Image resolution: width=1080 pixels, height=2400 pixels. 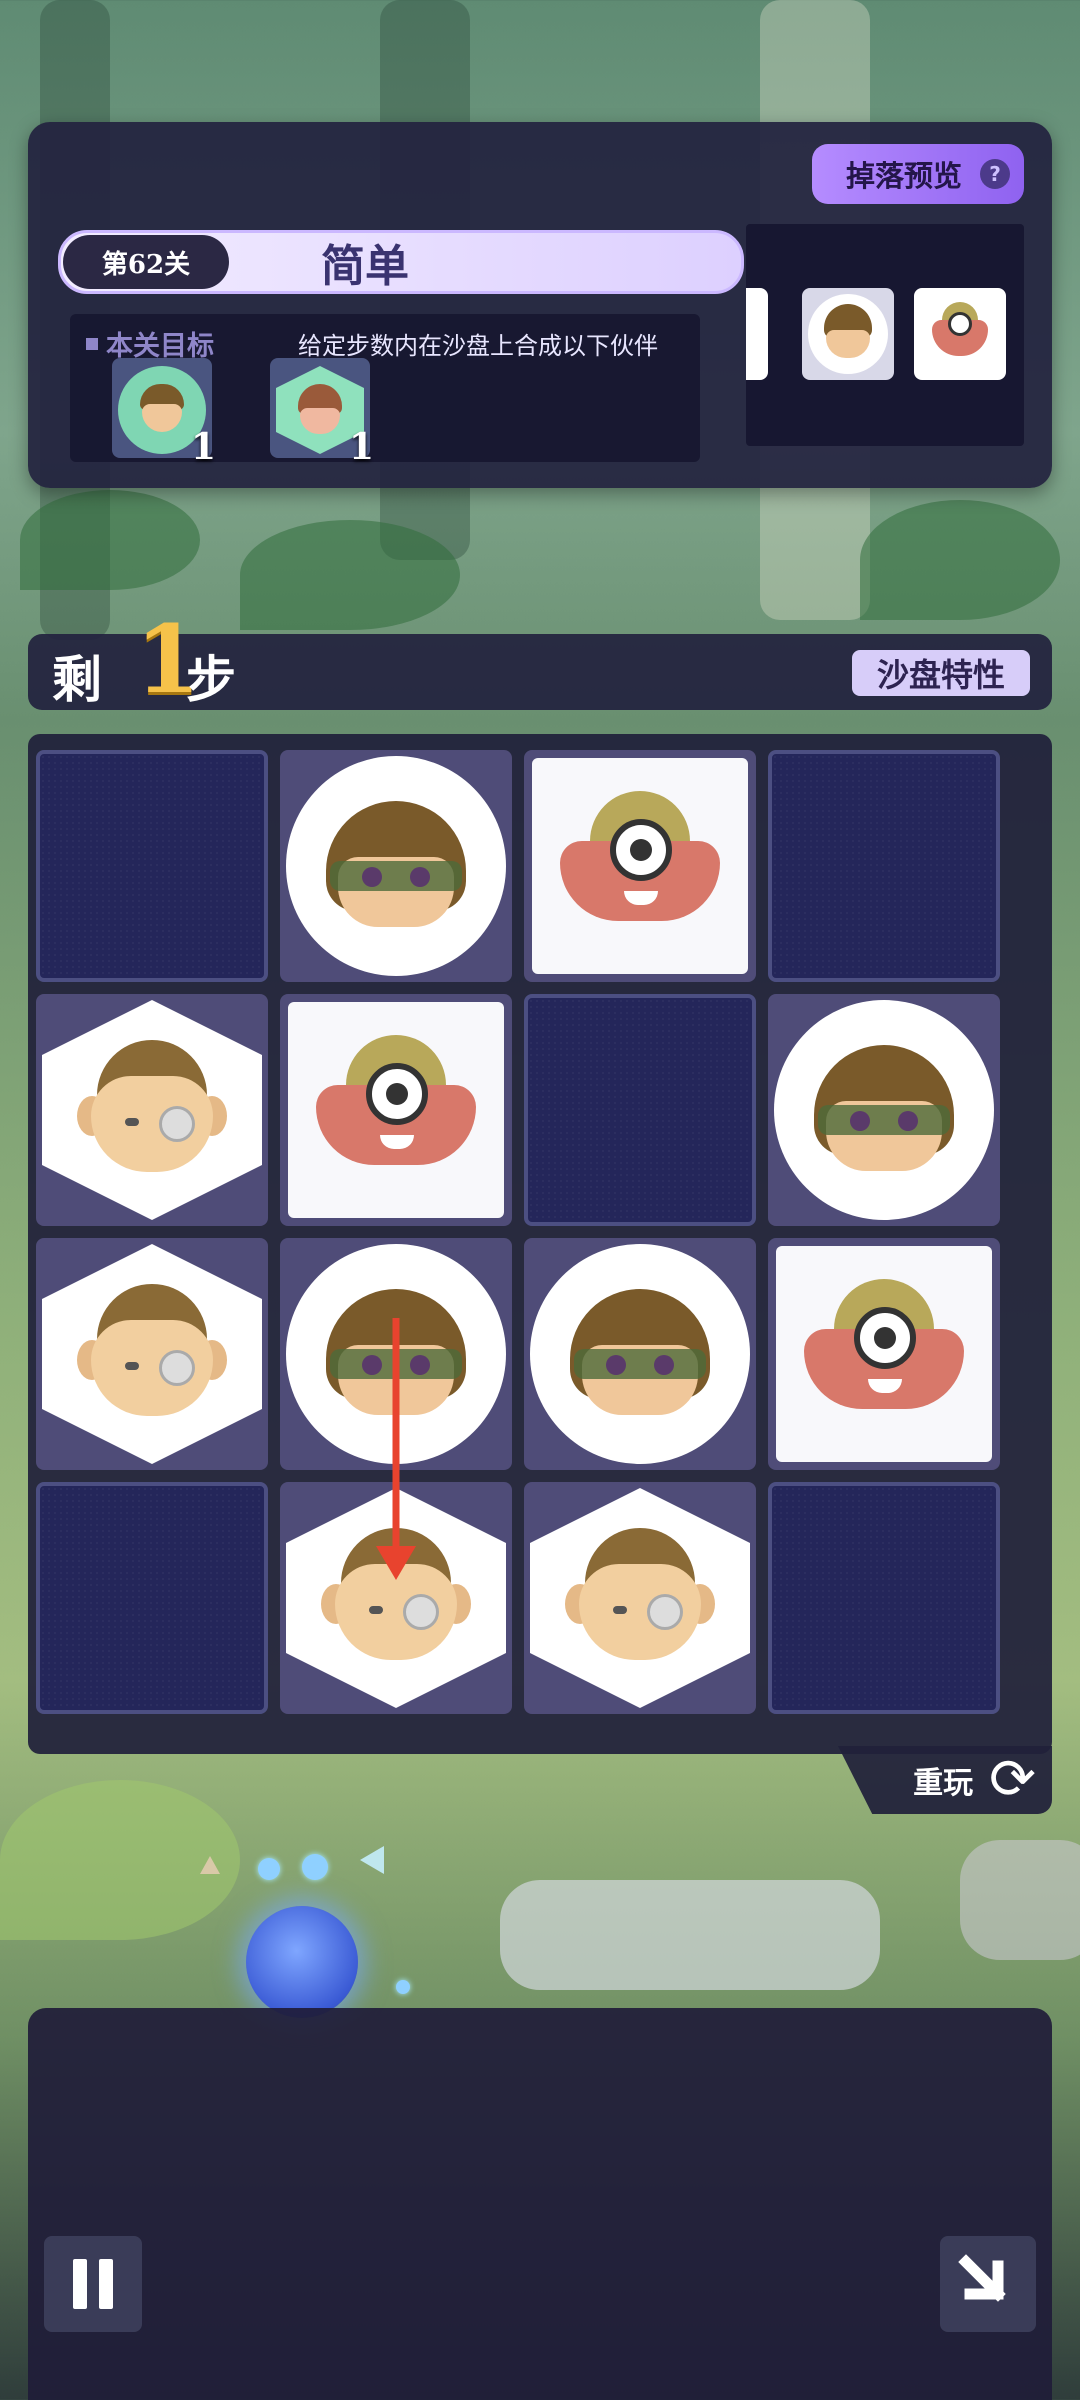 I want to click on drop-preview-button: 掉落预览 ?, so click(x=918, y=174).